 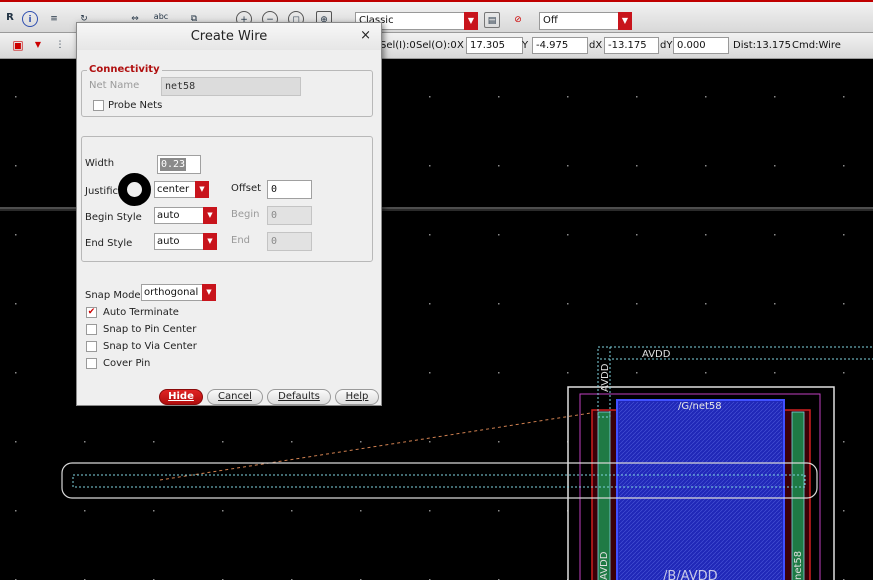 What do you see at coordinates (10, 18) in the screenshot?
I see `layout-r-icon: R` at bounding box center [10, 18].